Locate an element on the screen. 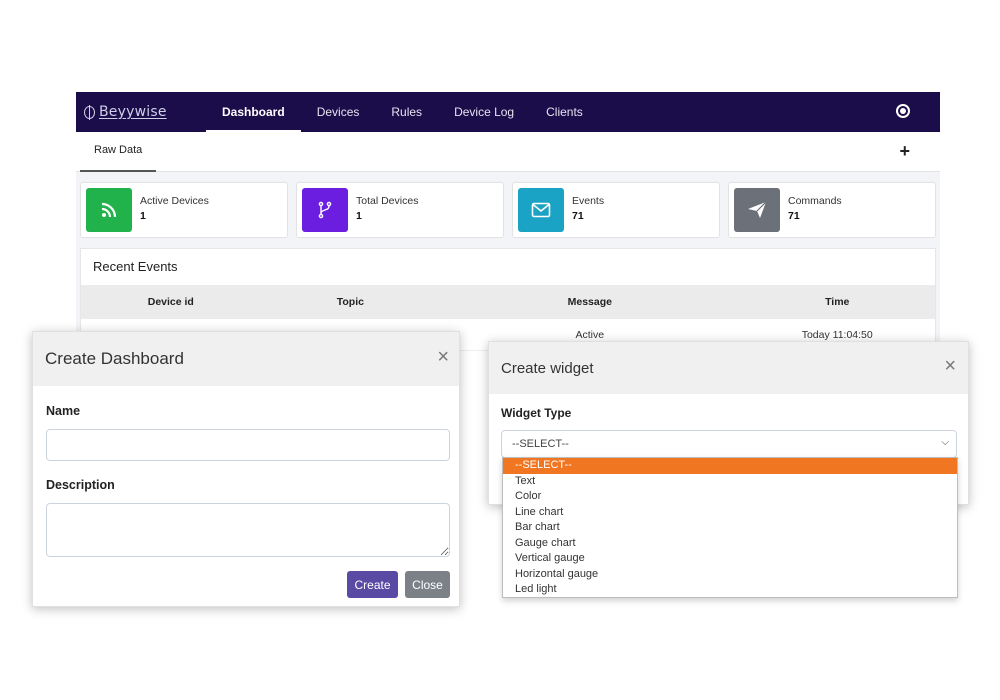 The height and width of the screenshot is (700, 1000). nav-device-log: Device Log is located at coordinates (484, 112).